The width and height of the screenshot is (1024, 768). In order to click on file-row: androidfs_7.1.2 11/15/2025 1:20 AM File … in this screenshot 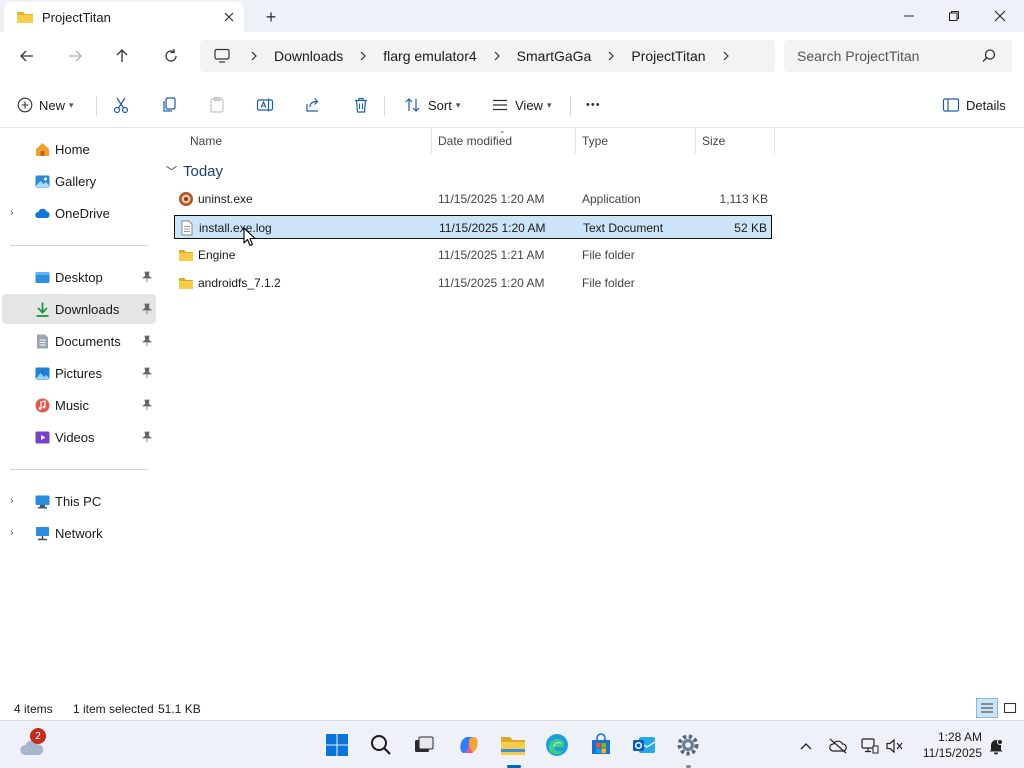, I will do `click(473, 283)`.